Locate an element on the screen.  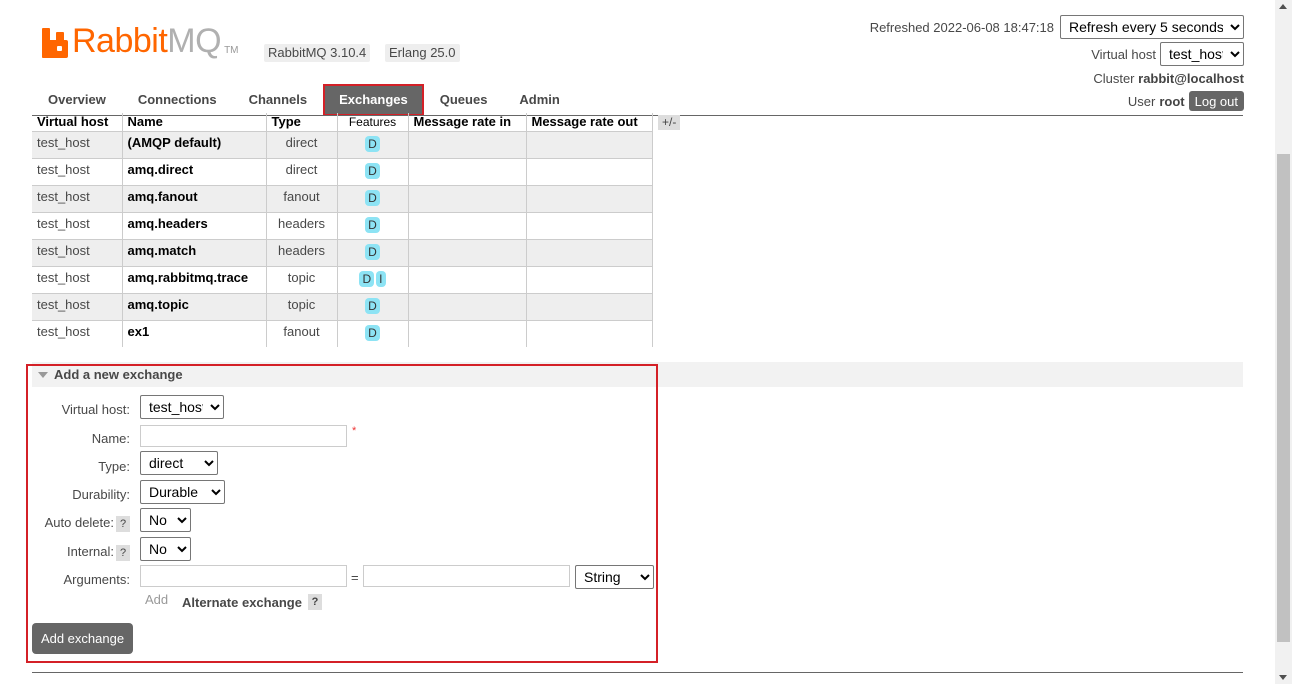
table-row: test_host amq.headers headers D is located at coordinates (342, 225).